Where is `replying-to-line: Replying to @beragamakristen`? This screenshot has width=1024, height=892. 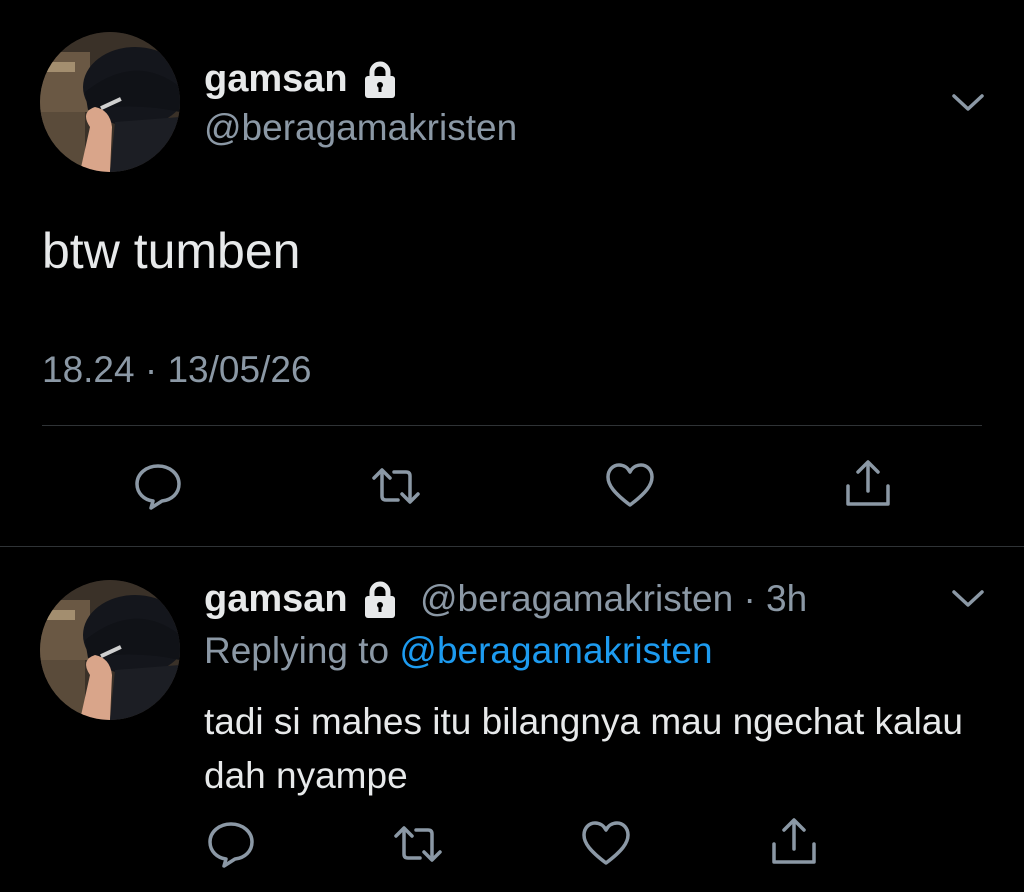 replying-to-line: Replying to @beragamakristen is located at coordinates (458, 651).